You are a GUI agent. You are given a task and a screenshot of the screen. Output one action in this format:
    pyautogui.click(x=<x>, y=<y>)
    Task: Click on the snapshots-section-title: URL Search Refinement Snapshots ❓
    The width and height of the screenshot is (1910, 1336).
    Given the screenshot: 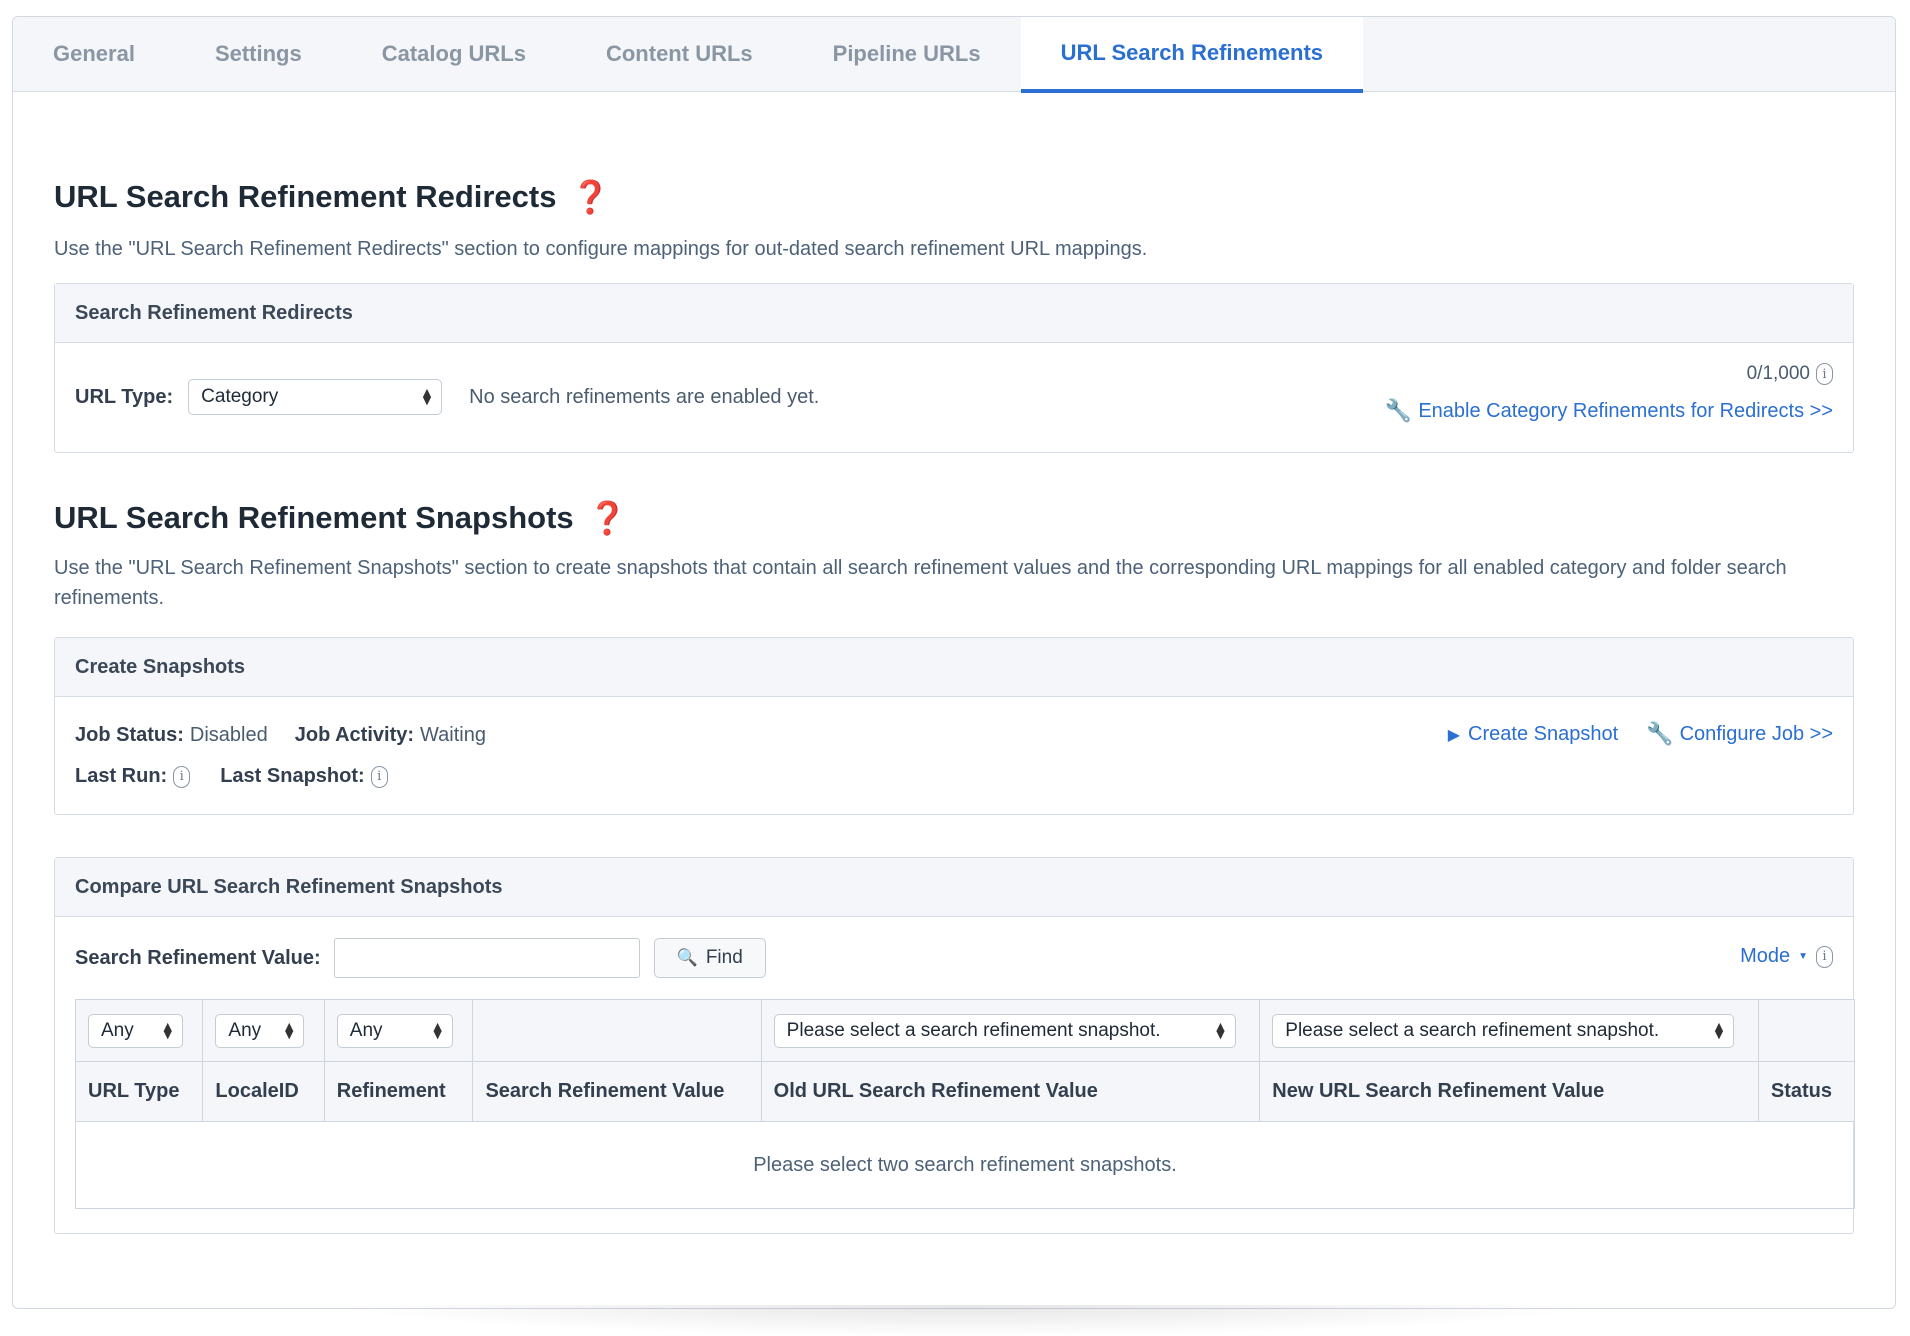 What is the action you would take?
    pyautogui.click(x=954, y=518)
    